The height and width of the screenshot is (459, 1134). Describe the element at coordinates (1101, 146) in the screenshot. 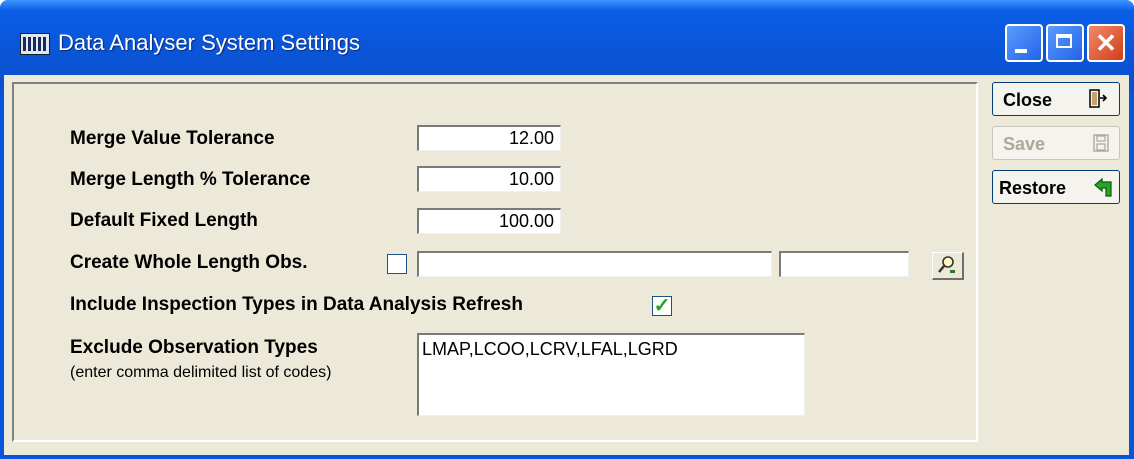

I see `save-disk-icon` at that location.